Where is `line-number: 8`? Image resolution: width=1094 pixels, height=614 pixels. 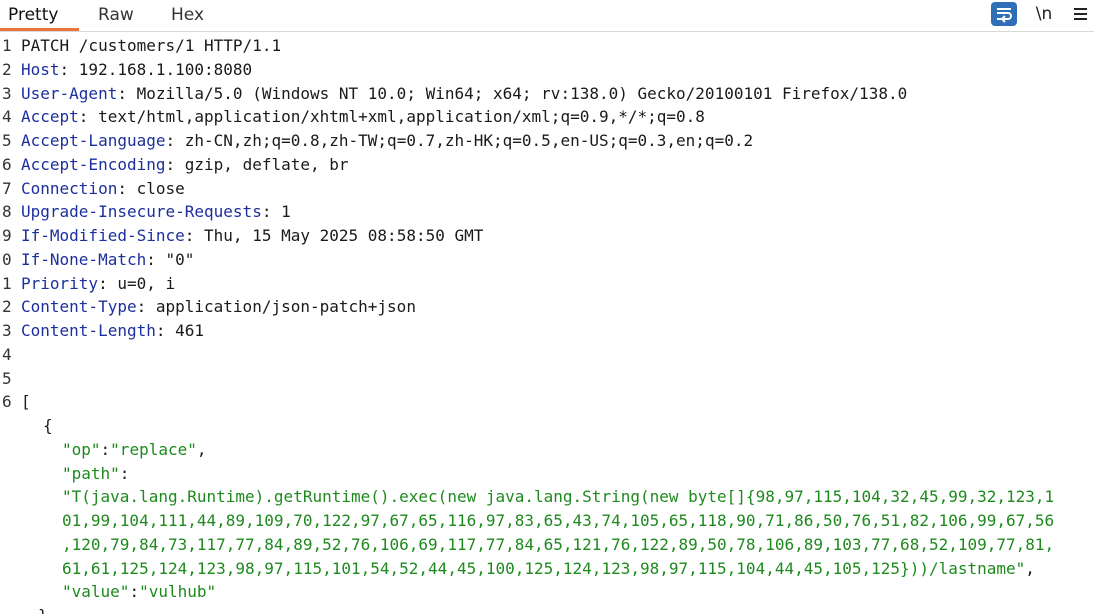 line-number: 8 is located at coordinates (7, 211).